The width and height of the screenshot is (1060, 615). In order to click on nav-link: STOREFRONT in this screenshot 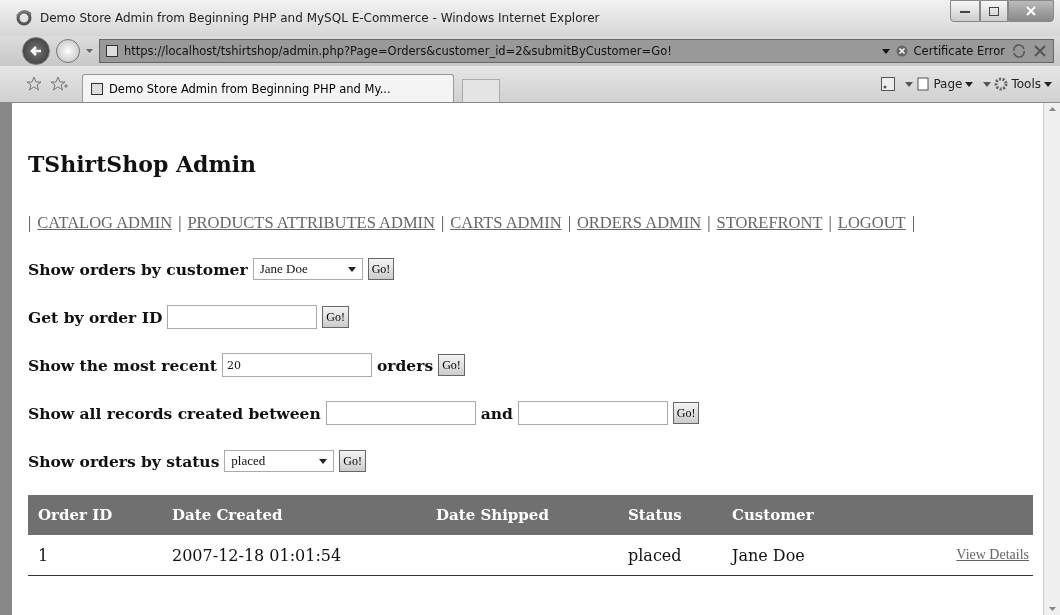, I will do `click(769, 223)`.